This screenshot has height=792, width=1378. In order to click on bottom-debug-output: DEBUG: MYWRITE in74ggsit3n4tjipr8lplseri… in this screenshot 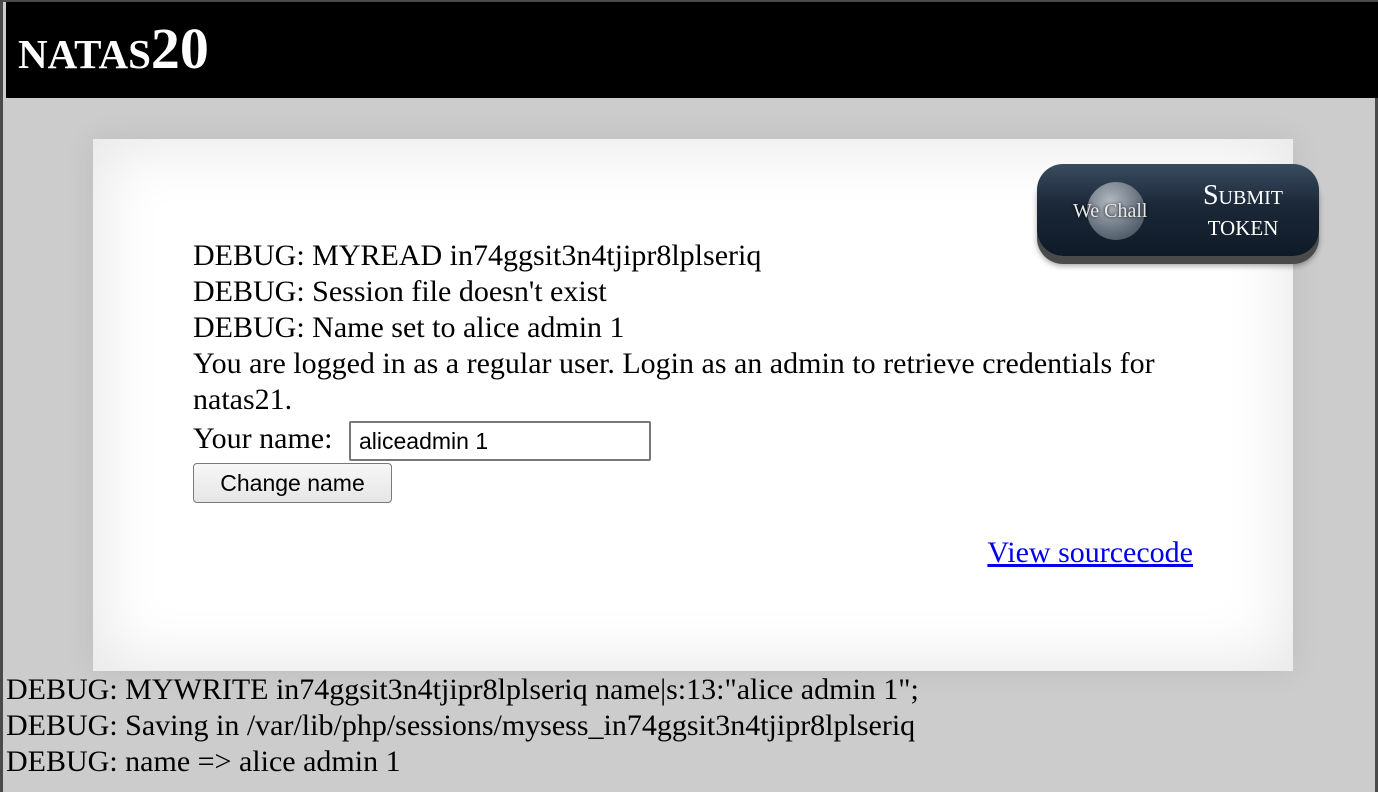, I will do `click(462, 726)`.